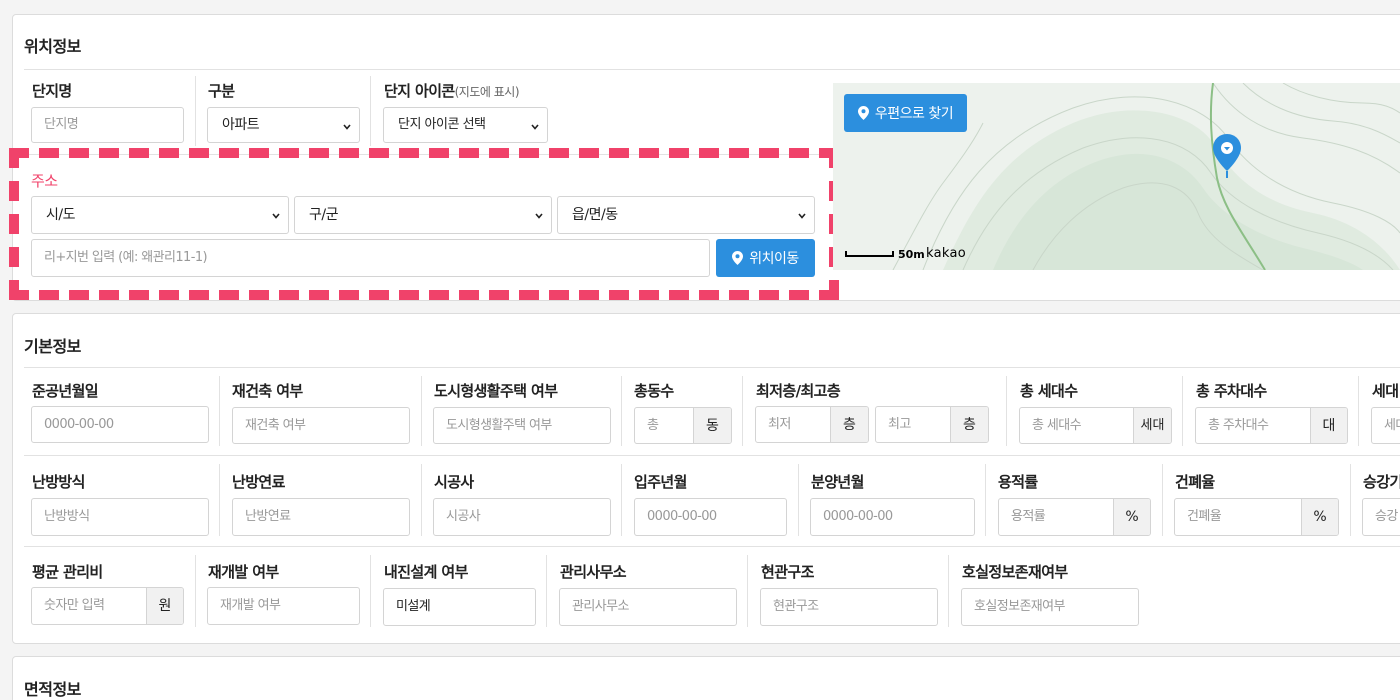  I want to click on floor-area-ratio-input: 용적률, so click(1056, 517).